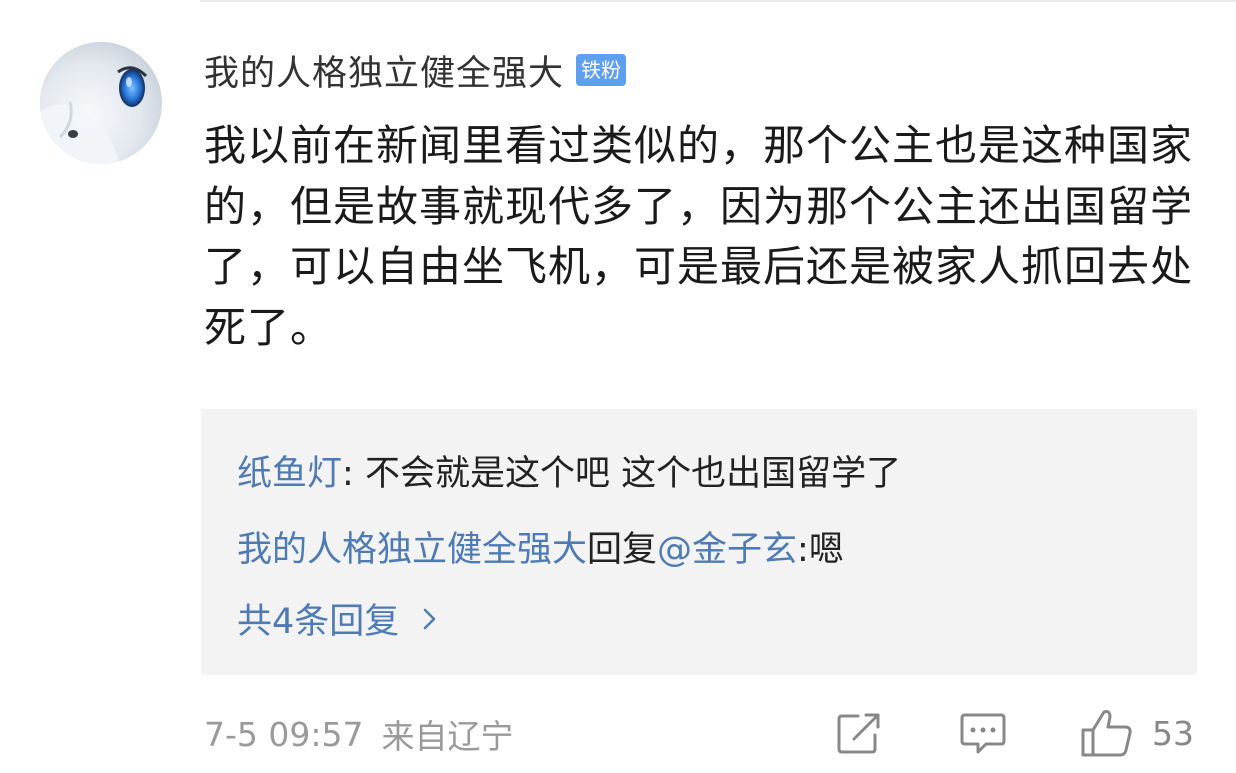 This screenshot has width=1236, height=773. I want to click on more-replies-label: 共4条回复, so click(318, 622).